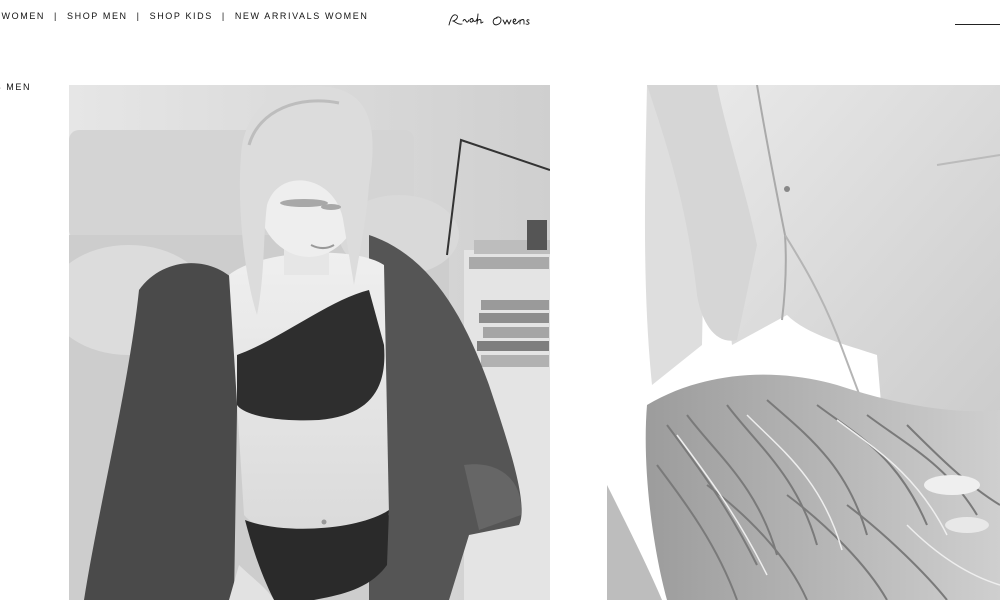 The height and width of the screenshot is (600, 1000). I want to click on sidebar-item-new-arrivals-men: LS MEN, so click(15, 87).